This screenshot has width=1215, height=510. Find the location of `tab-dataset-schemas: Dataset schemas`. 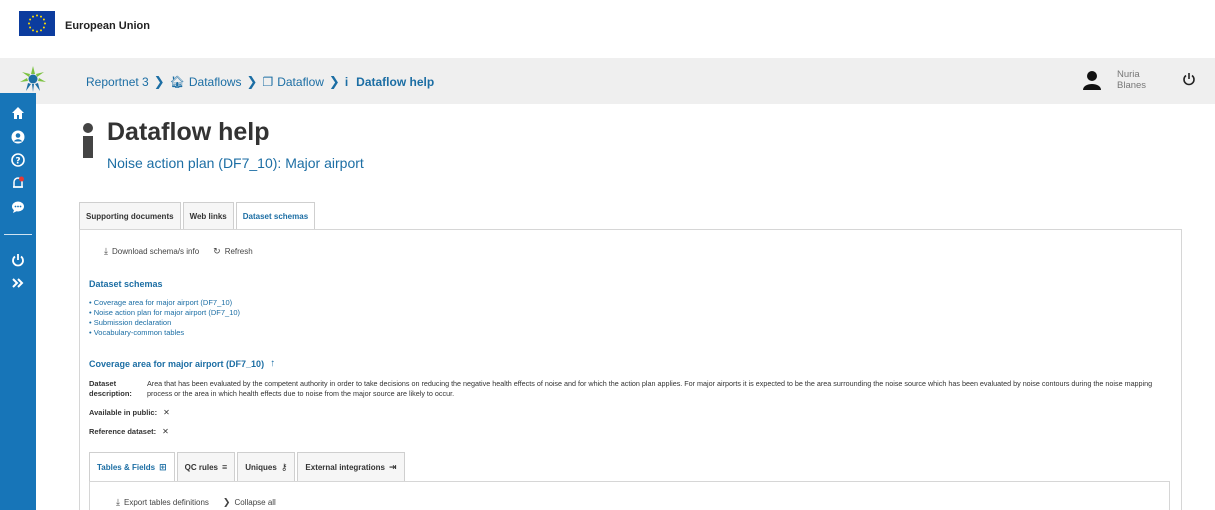

tab-dataset-schemas: Dataset schemas is located at coordinates (275, 216).